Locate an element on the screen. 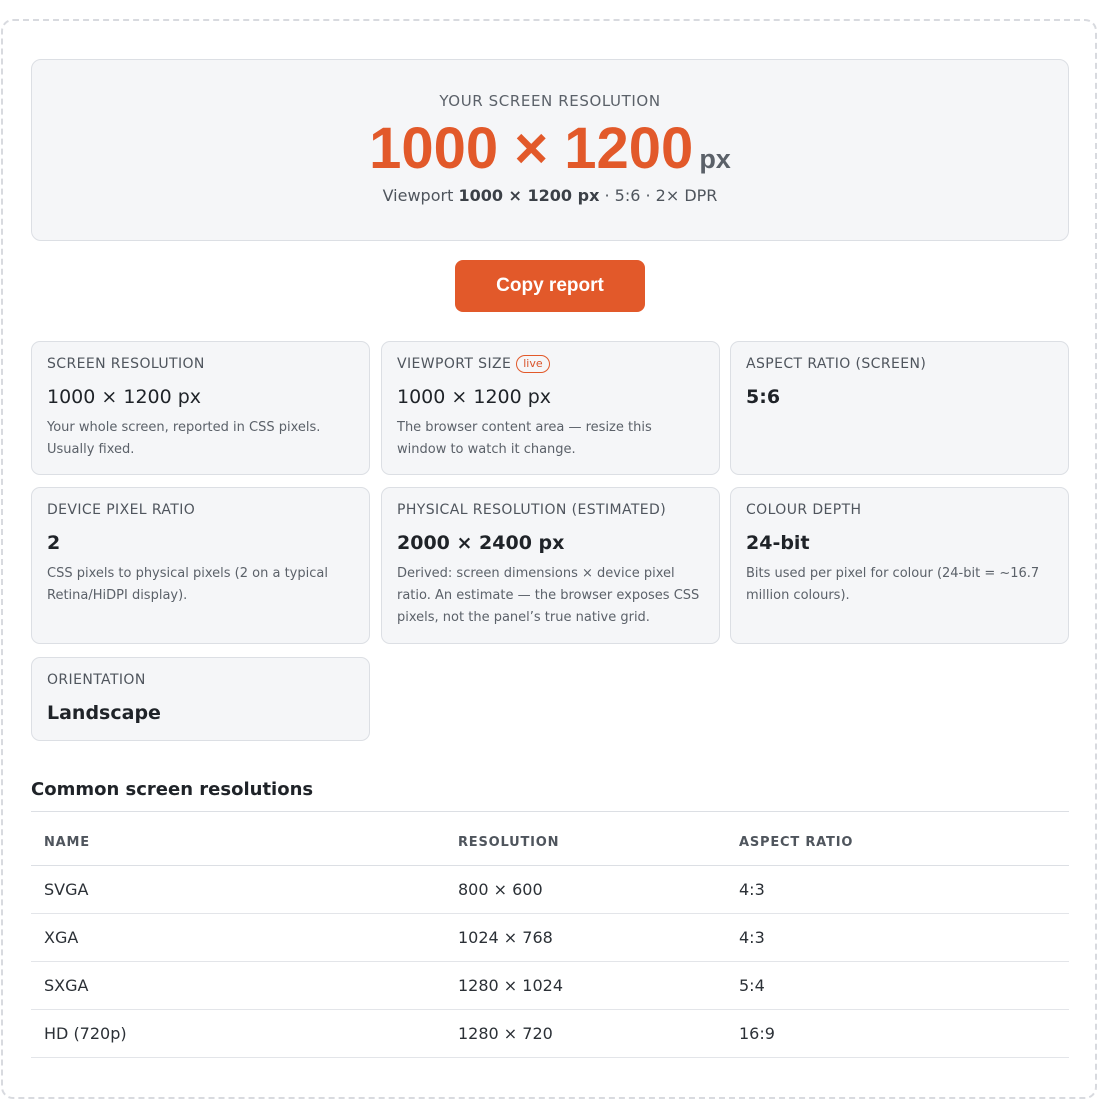  card-label: VIEWPORT SIZE is located at coordinates (454, 364).